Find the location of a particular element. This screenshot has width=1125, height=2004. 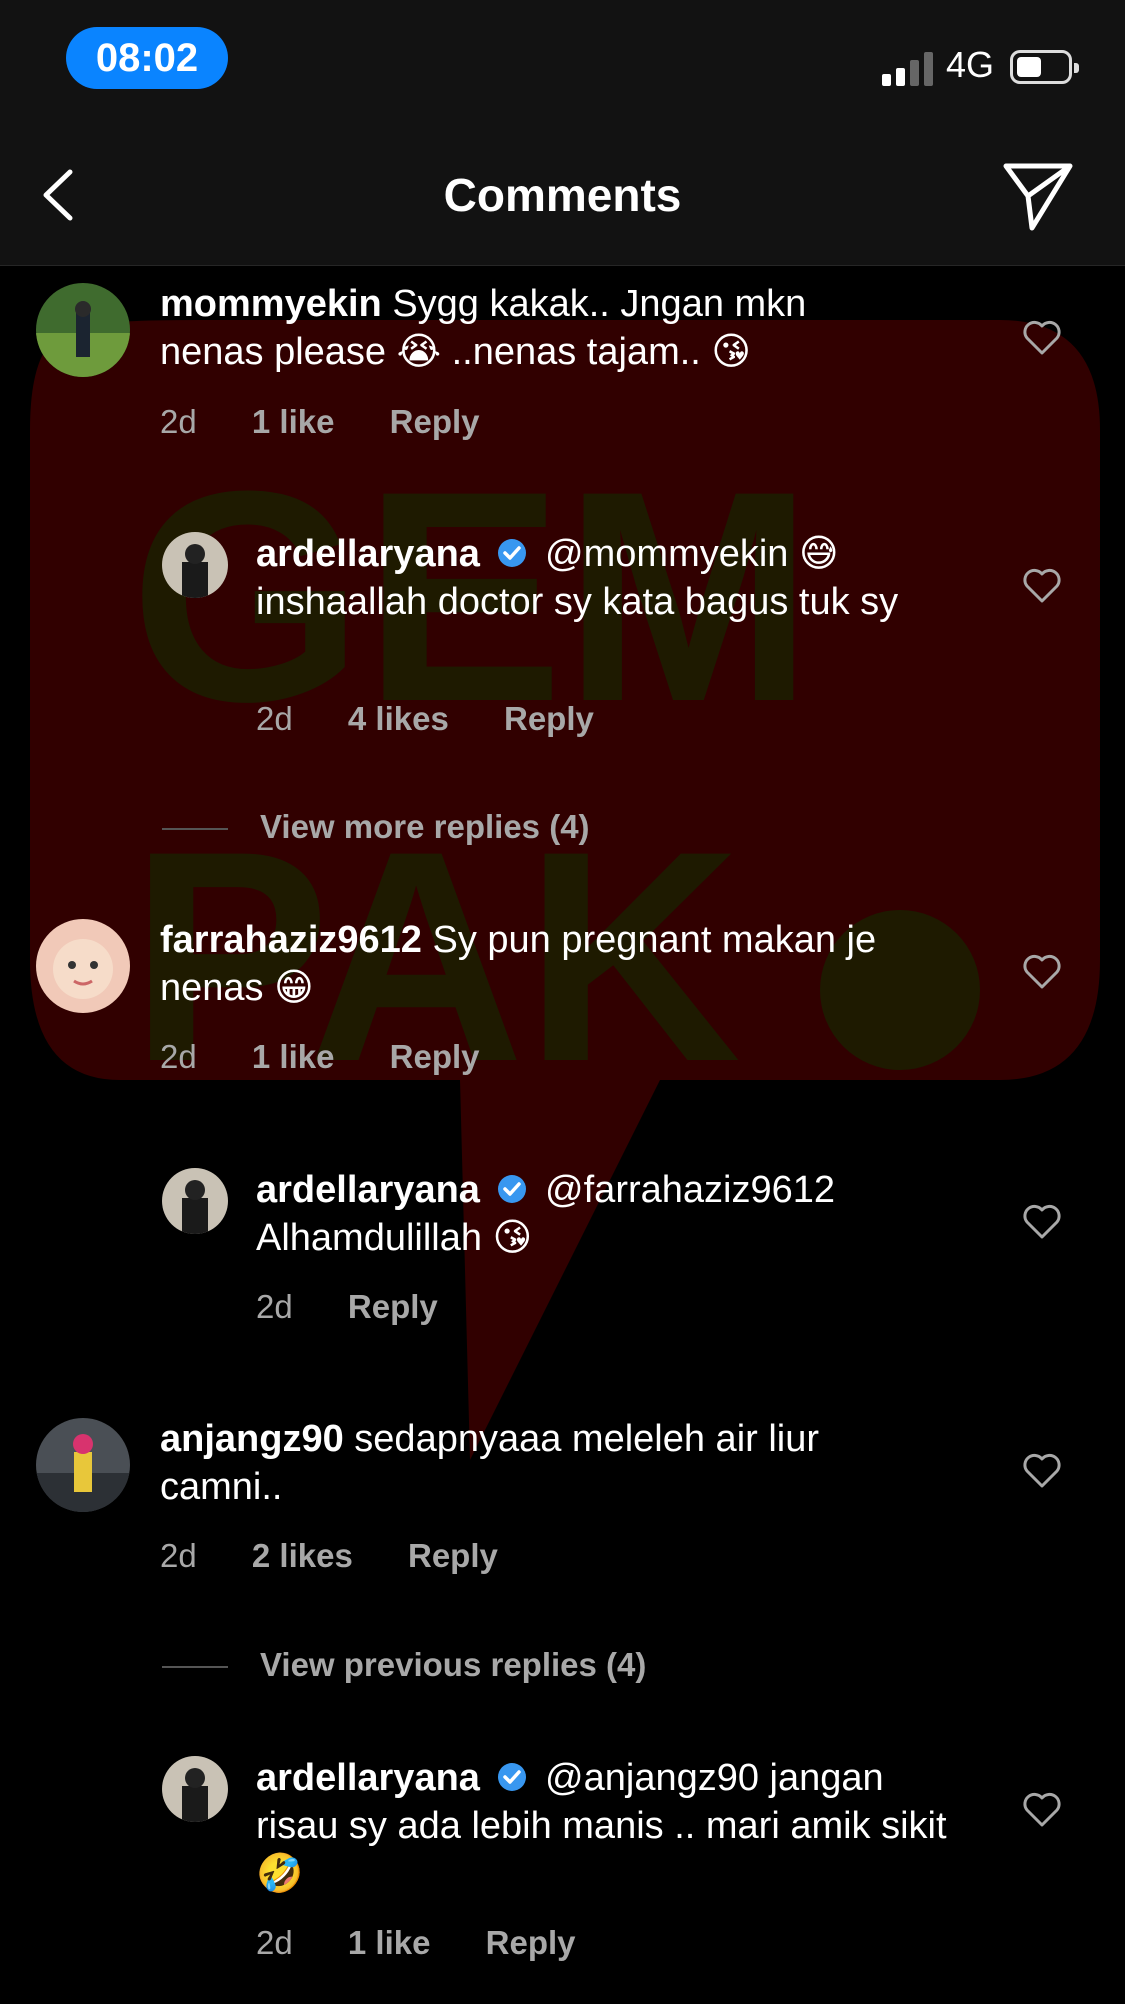

page-title: Comments is located at coordinates (562, 195).